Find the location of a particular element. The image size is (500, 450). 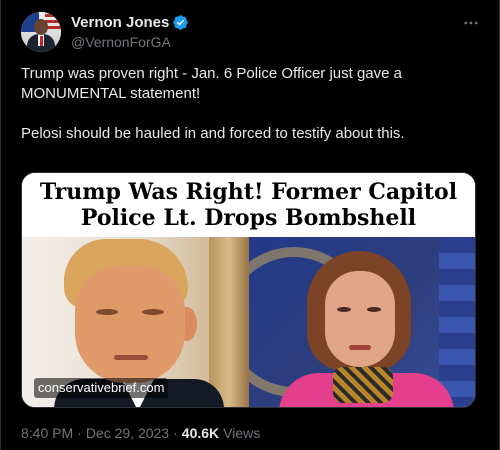

author-block: Vernon Jones @VernonForGA is located at coordinates (130, 32).